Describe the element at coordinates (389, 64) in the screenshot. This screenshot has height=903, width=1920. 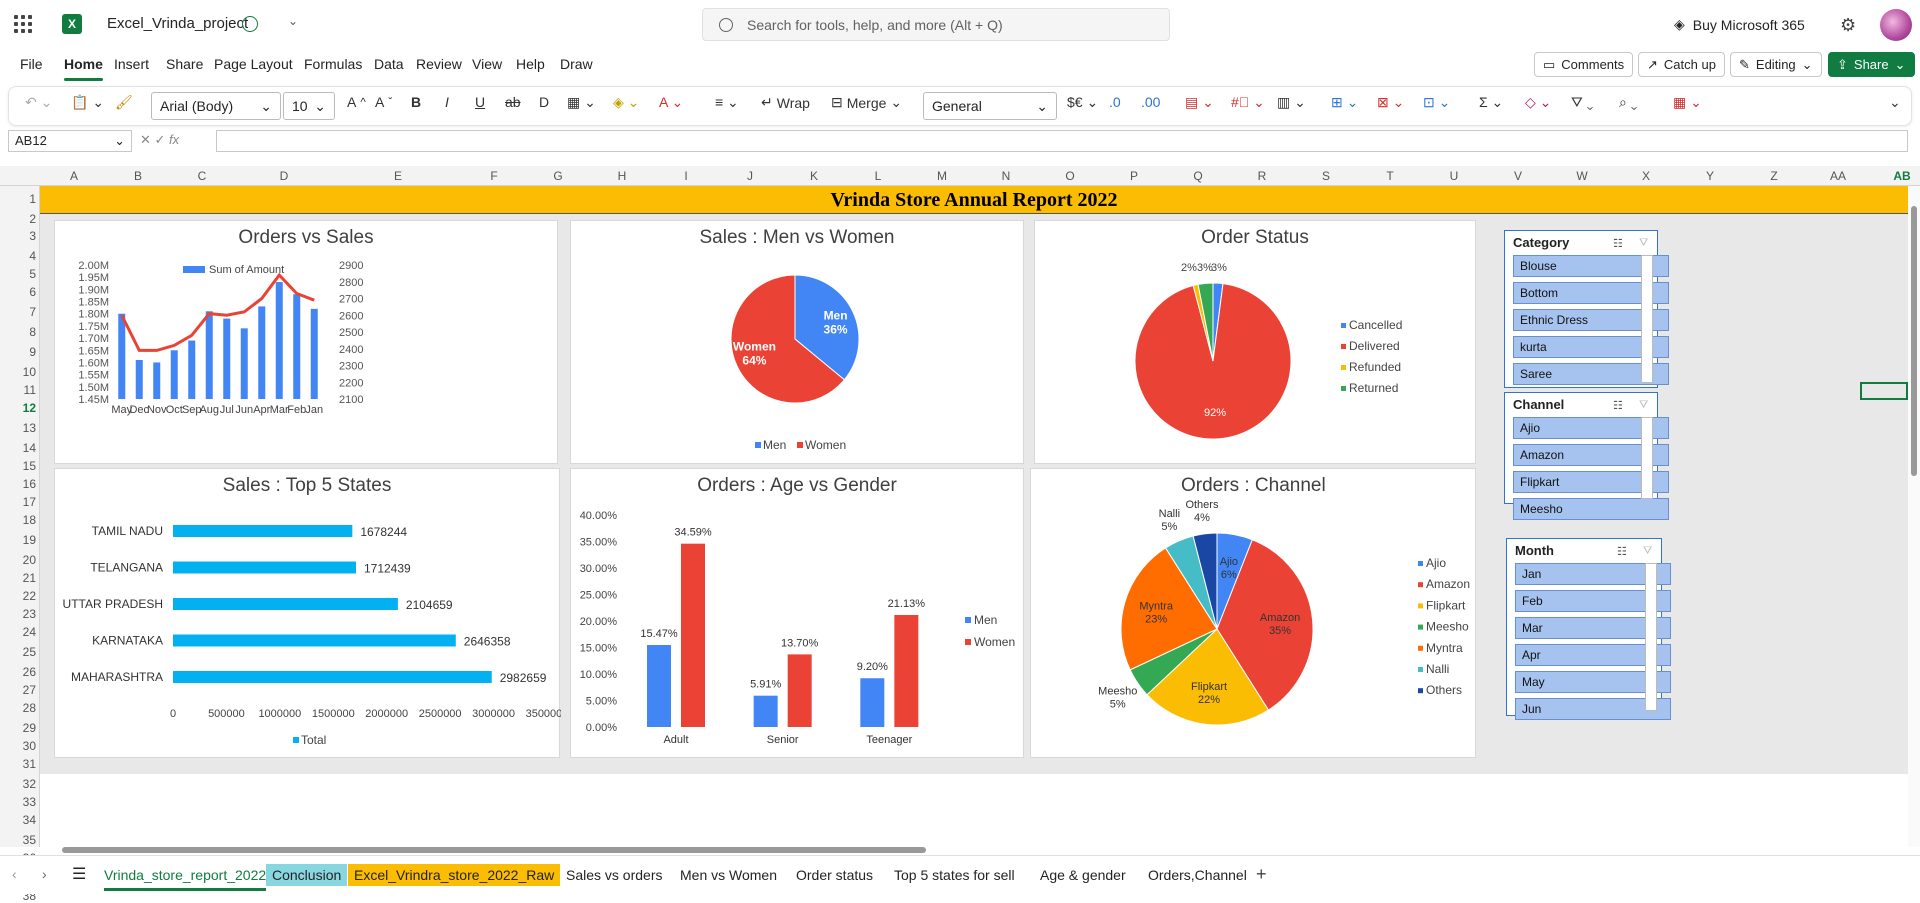
I see `menu-data: Data` at that location.